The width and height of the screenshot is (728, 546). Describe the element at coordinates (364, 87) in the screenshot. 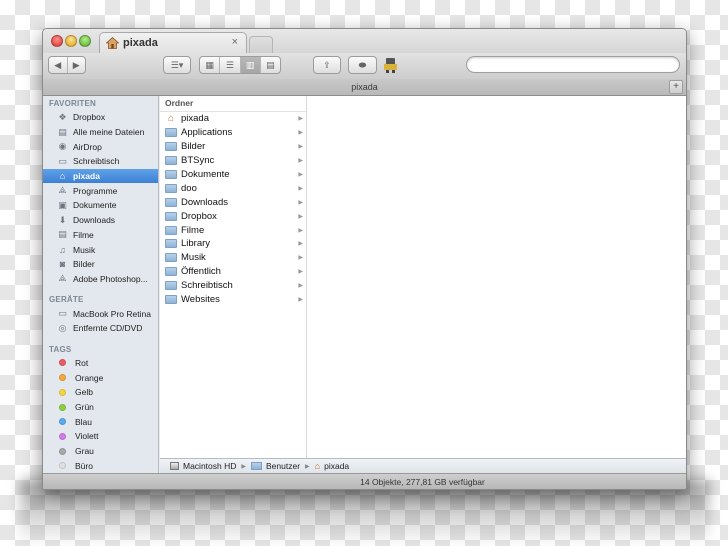

I see `path-title-text: pixada` at that location.